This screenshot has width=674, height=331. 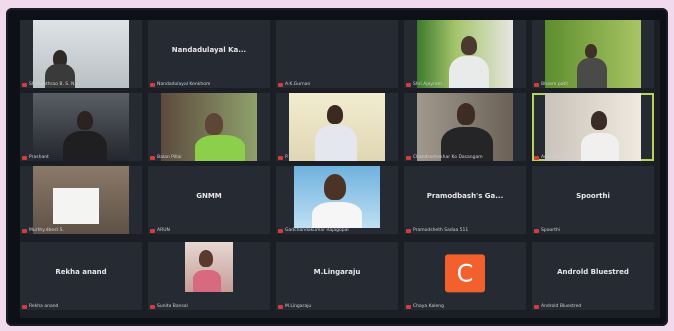 I want to click on participant-tile: GNMM ARUN, so click(x=209, y=200).